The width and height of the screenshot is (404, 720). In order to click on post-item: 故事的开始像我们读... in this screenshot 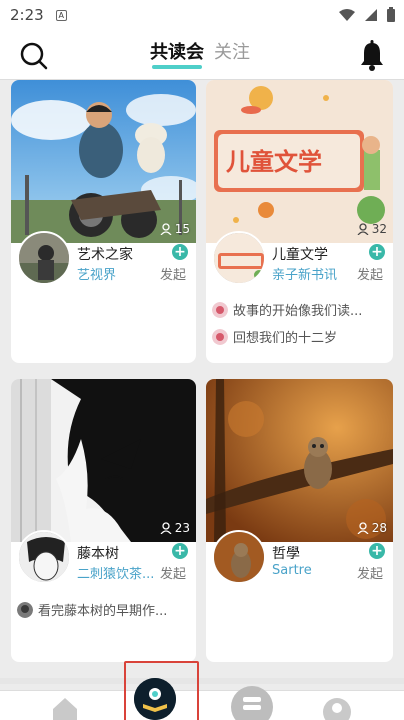, I will do `click(287, 309)`.